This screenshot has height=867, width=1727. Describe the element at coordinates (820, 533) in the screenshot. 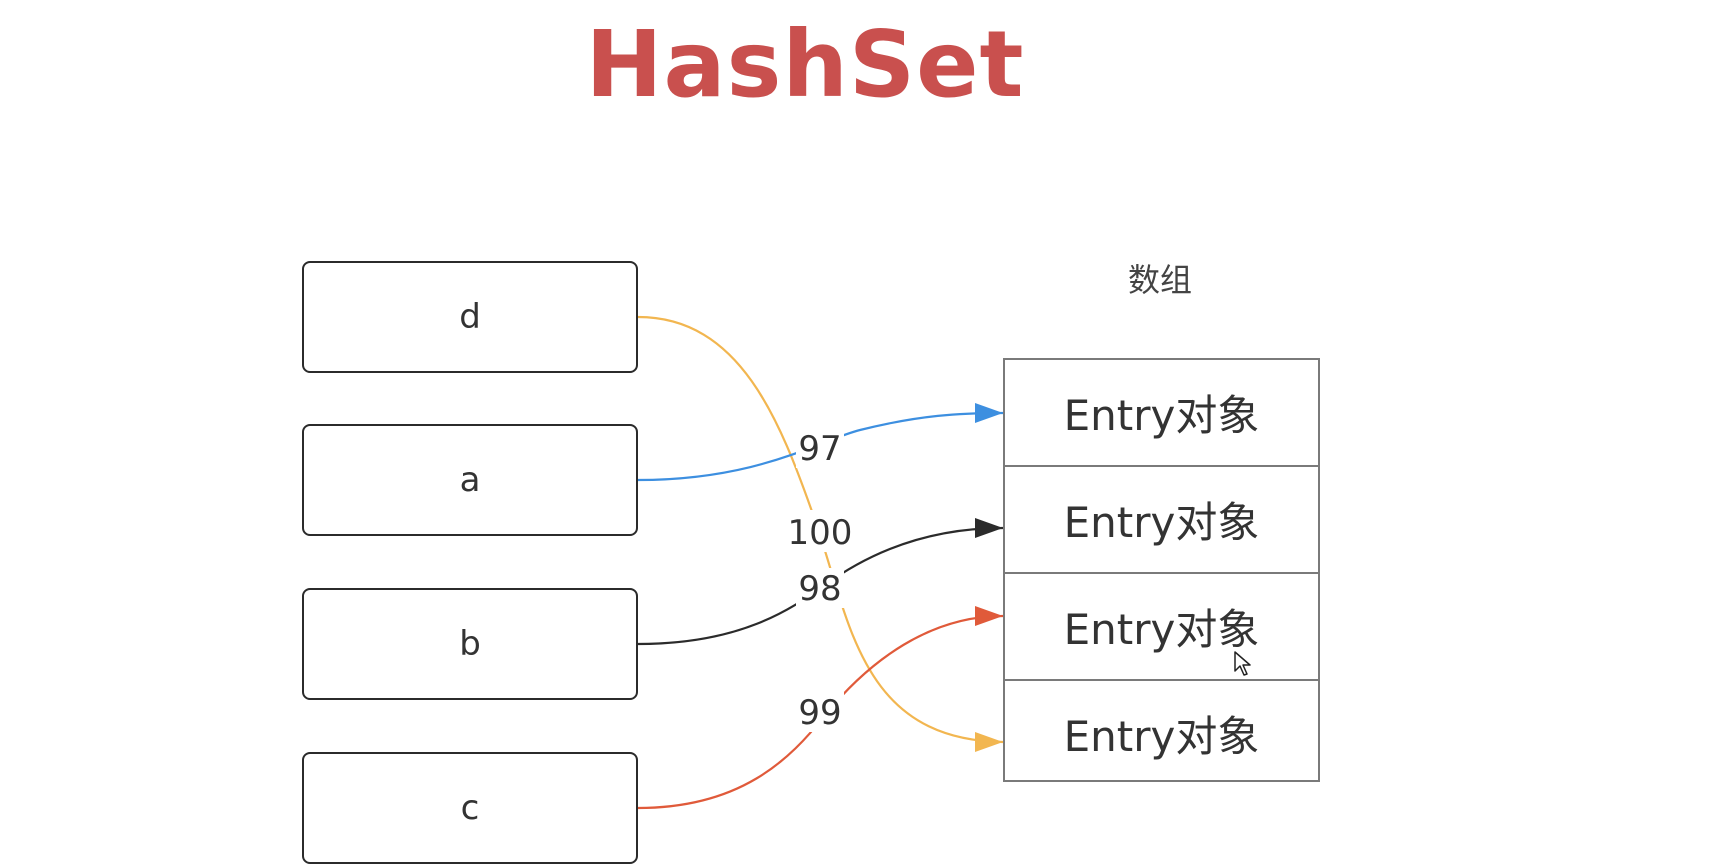

I see `link-d-label: 100` at that location.